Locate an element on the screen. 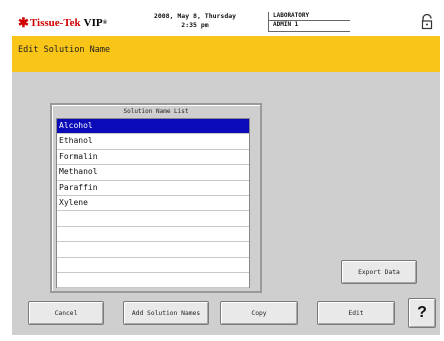 This screenshot has height=341, width=444. list-item: Paraffin is located at coordinates (153, 188).